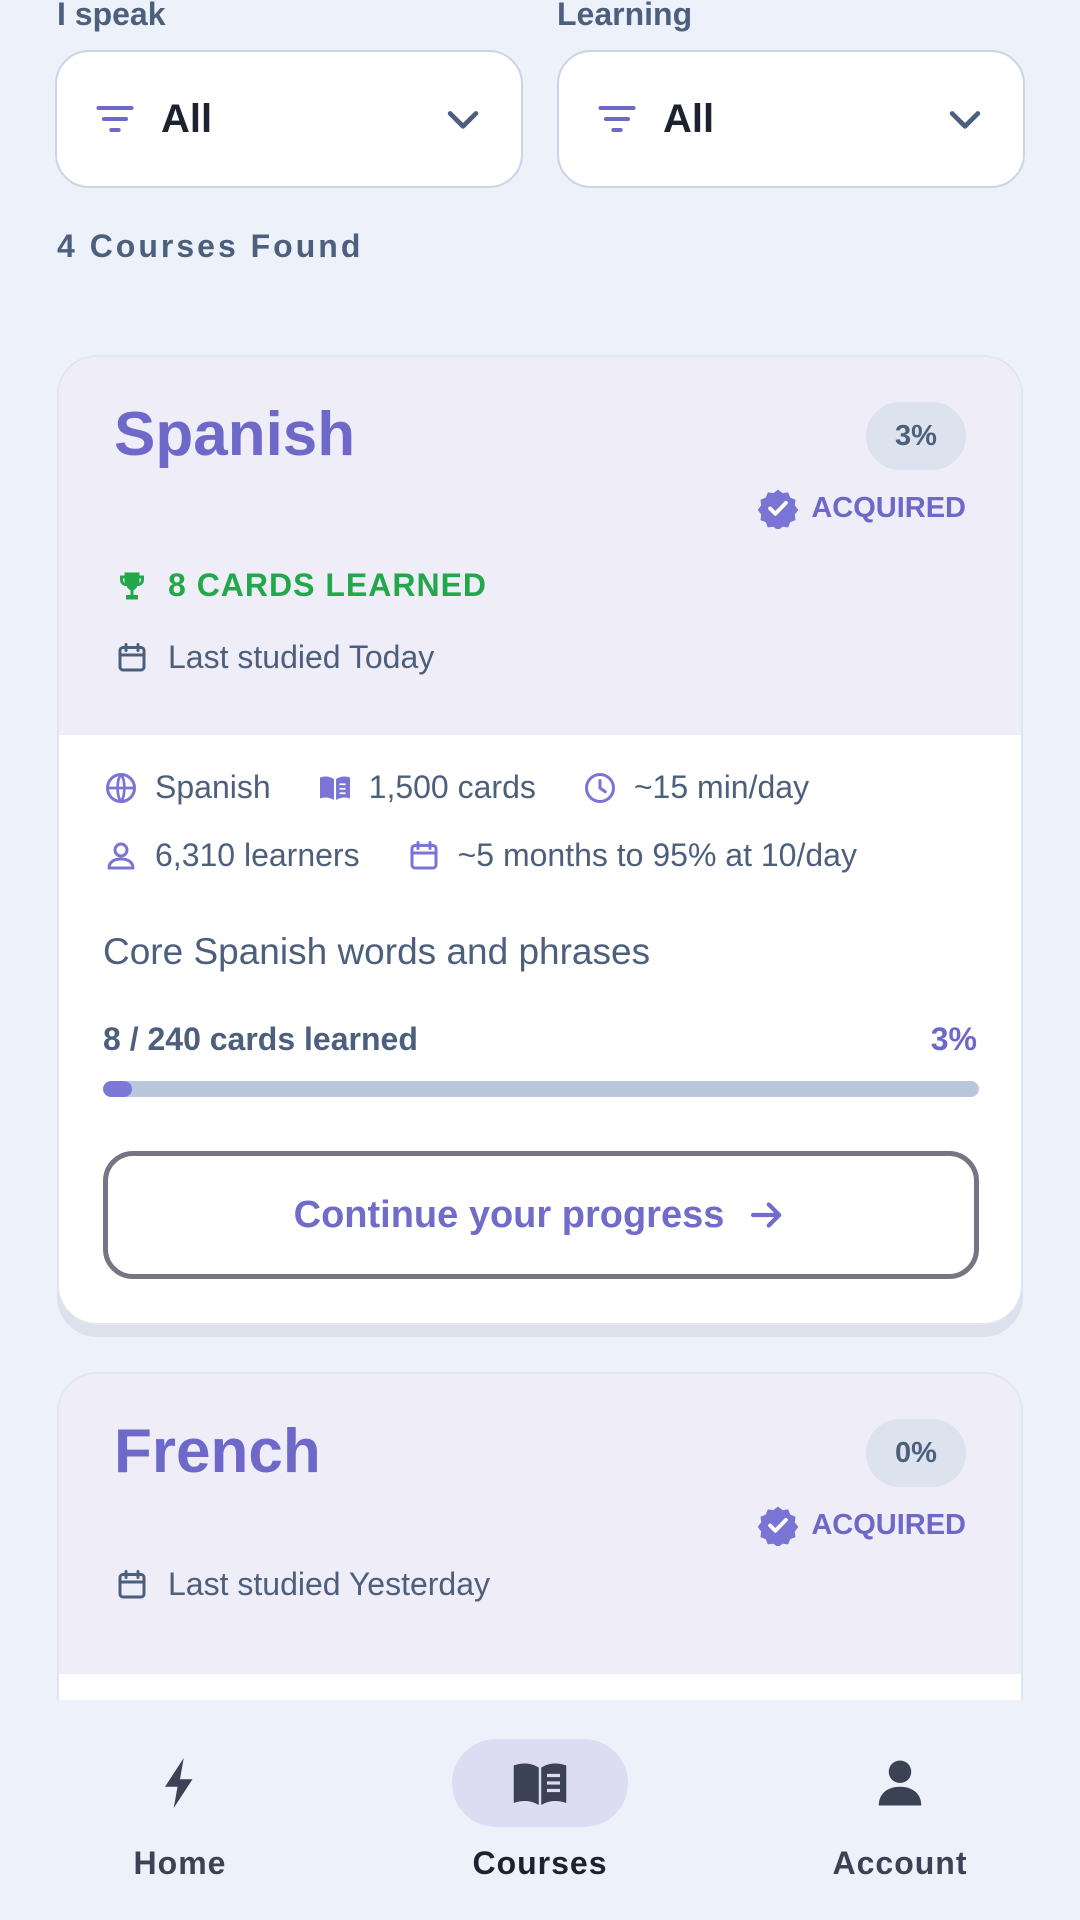  I want to click on course-meta-row-1: Spanish 1,500 cards ~15 min/day, so click(479, 787).